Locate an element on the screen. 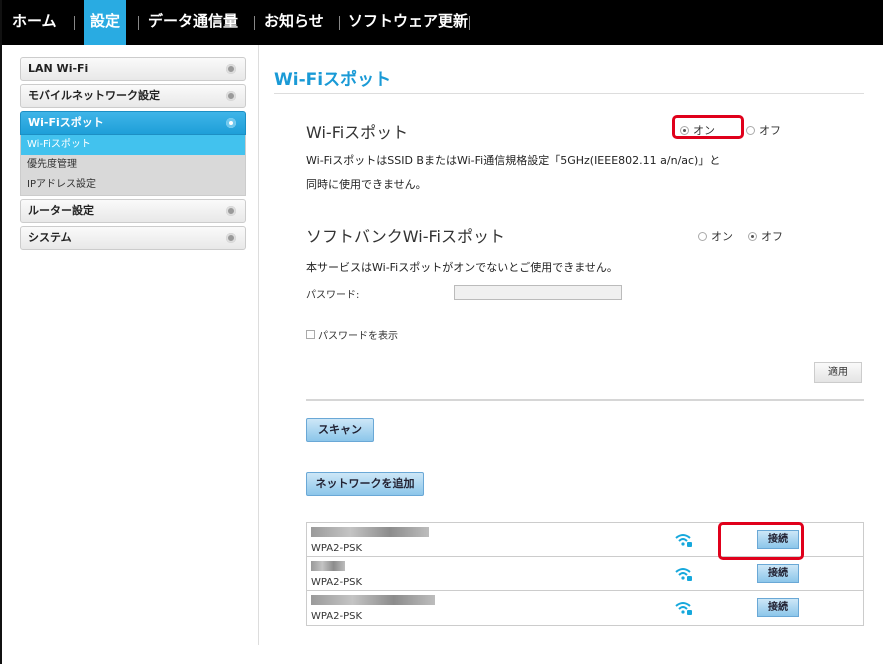 The image size is (883, 664). scan-button: スキャン is located at coordinates (340, 430).